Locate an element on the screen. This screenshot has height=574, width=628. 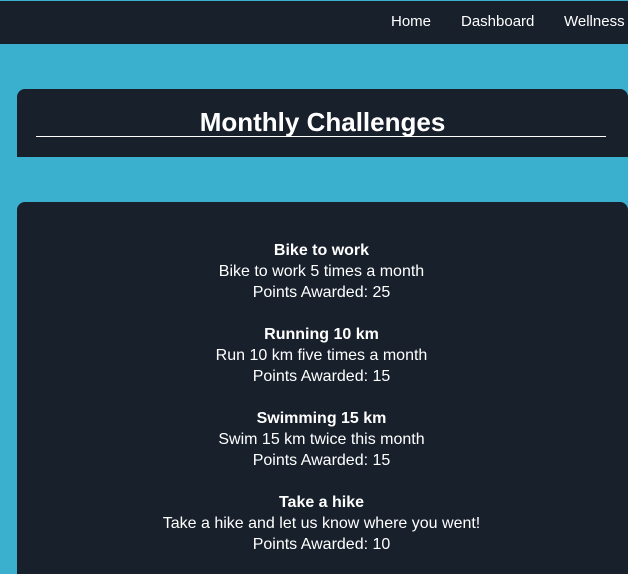
challenge-name: Bike to work is located at coordinates (321, 250).